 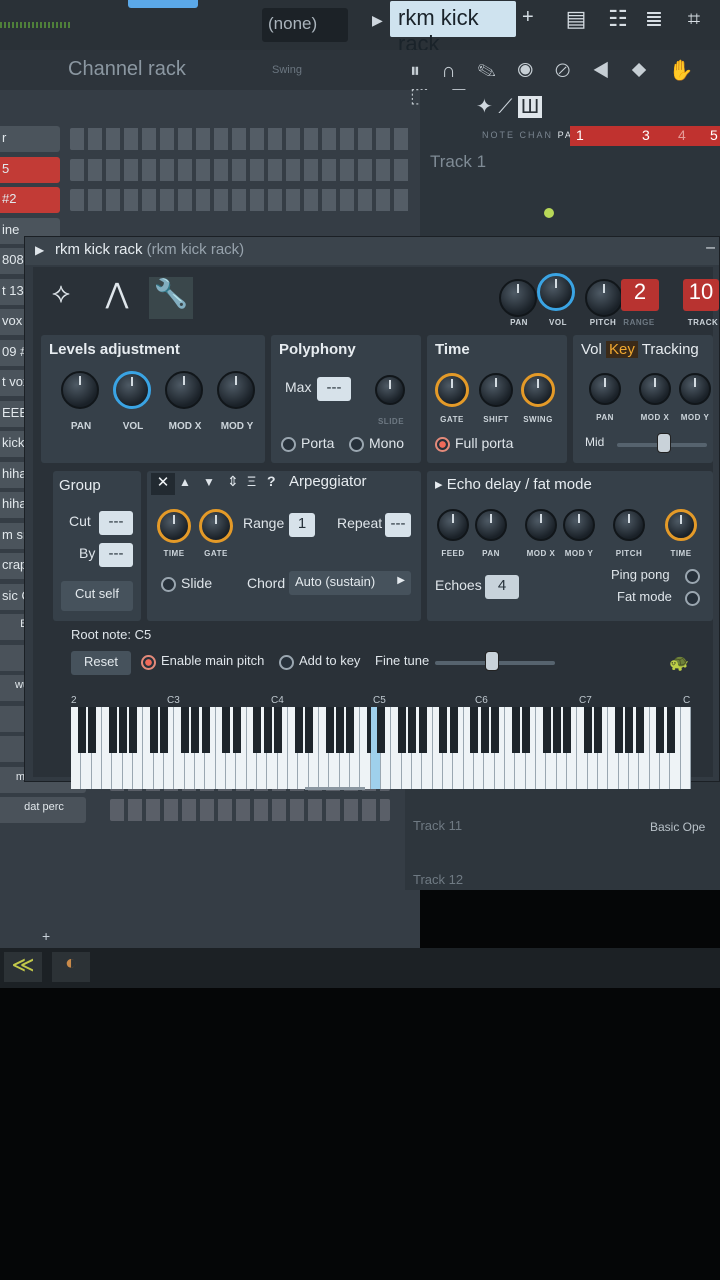 What do you see at coordinates (97, 596) in the screenshot?
I see `cut-self-button: Cut self` at bounding box center [97, 596].